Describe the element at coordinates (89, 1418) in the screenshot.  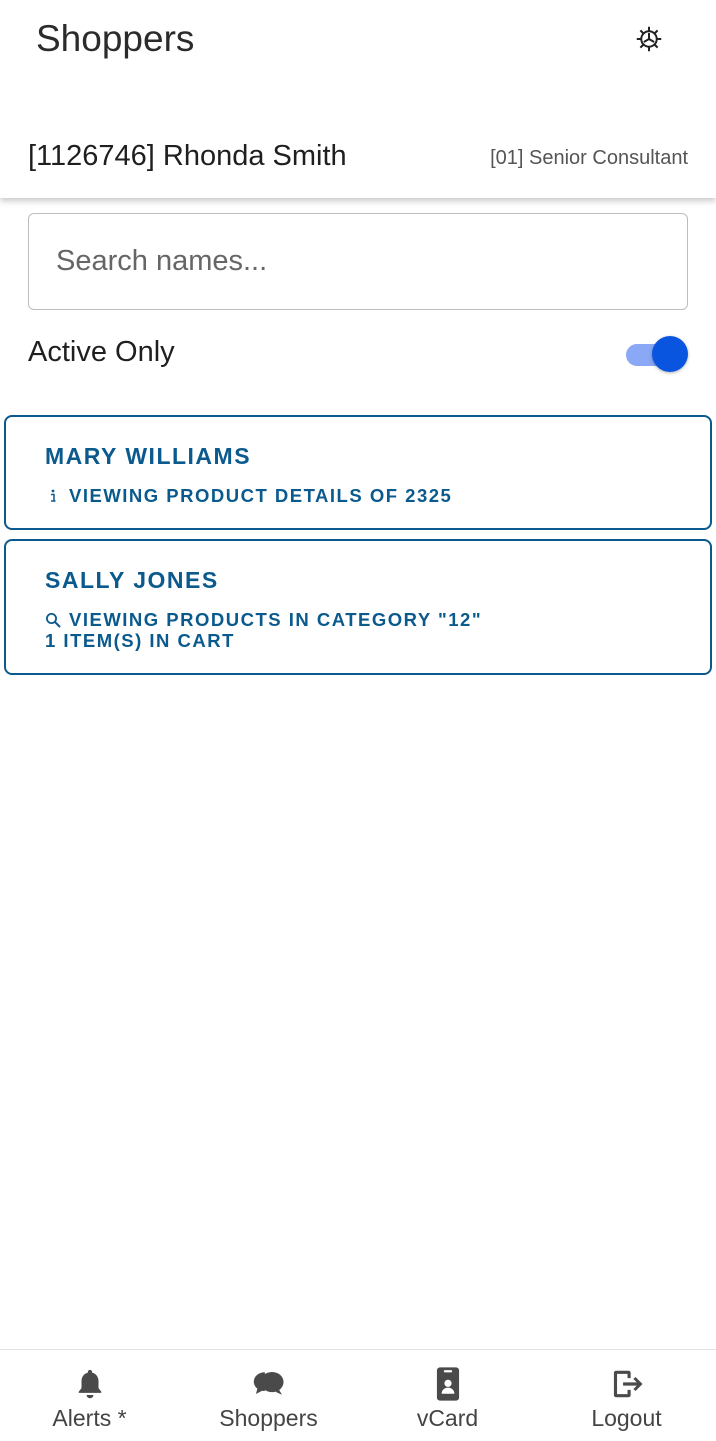
I see `nav-label: Alerts *` at that location.